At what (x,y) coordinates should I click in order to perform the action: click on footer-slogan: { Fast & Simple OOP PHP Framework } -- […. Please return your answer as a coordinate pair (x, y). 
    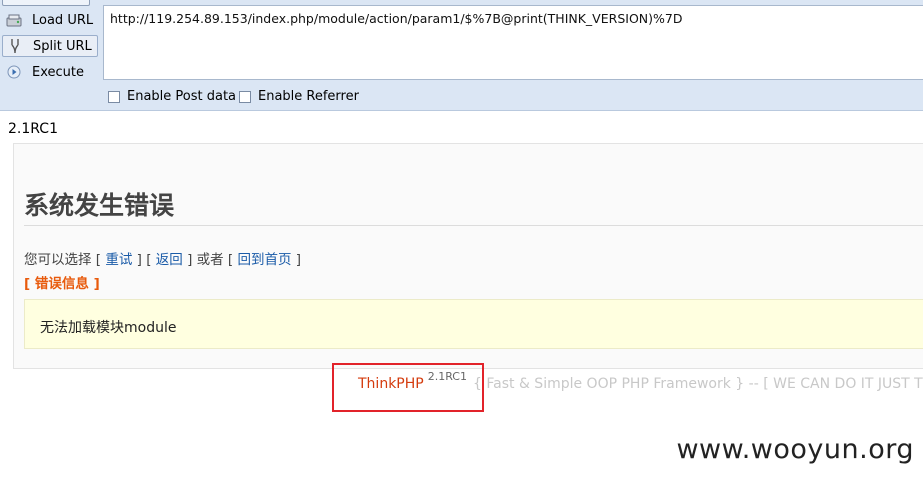
    Looking at the image, I should click on (698, 384).